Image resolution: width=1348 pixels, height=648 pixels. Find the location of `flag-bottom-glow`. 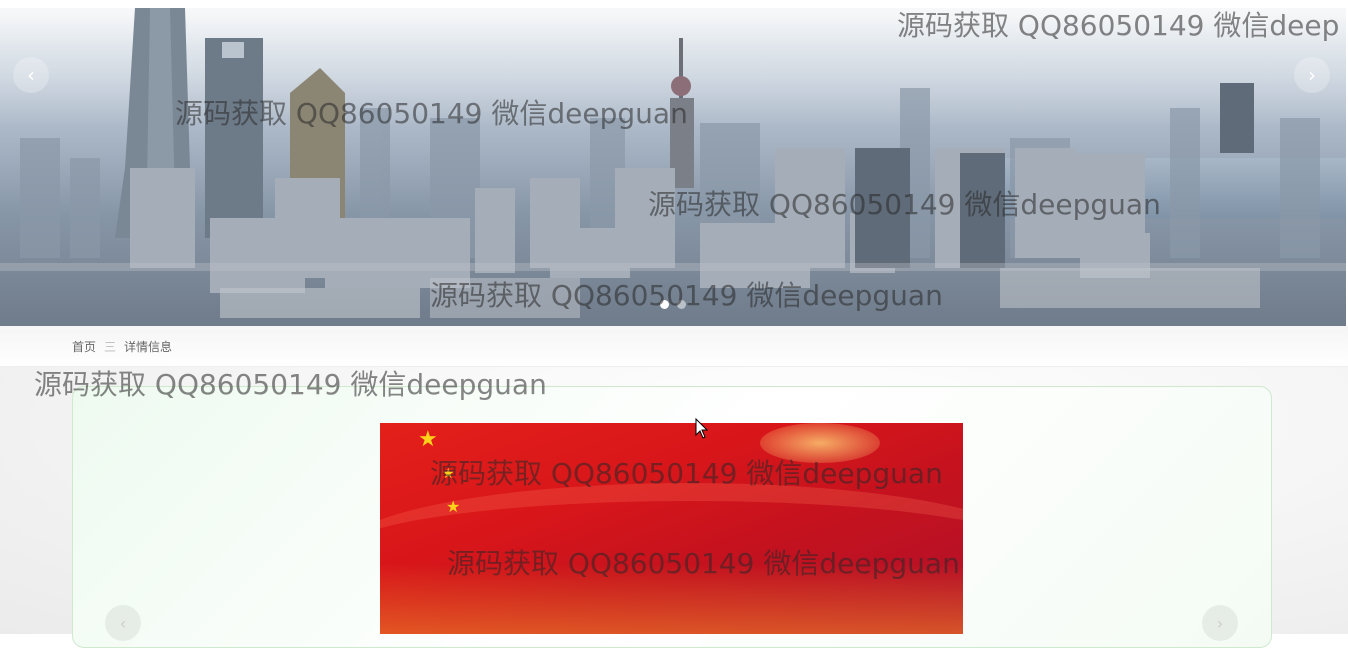

flag-bottom-glow is located at coordinates (671, 599).